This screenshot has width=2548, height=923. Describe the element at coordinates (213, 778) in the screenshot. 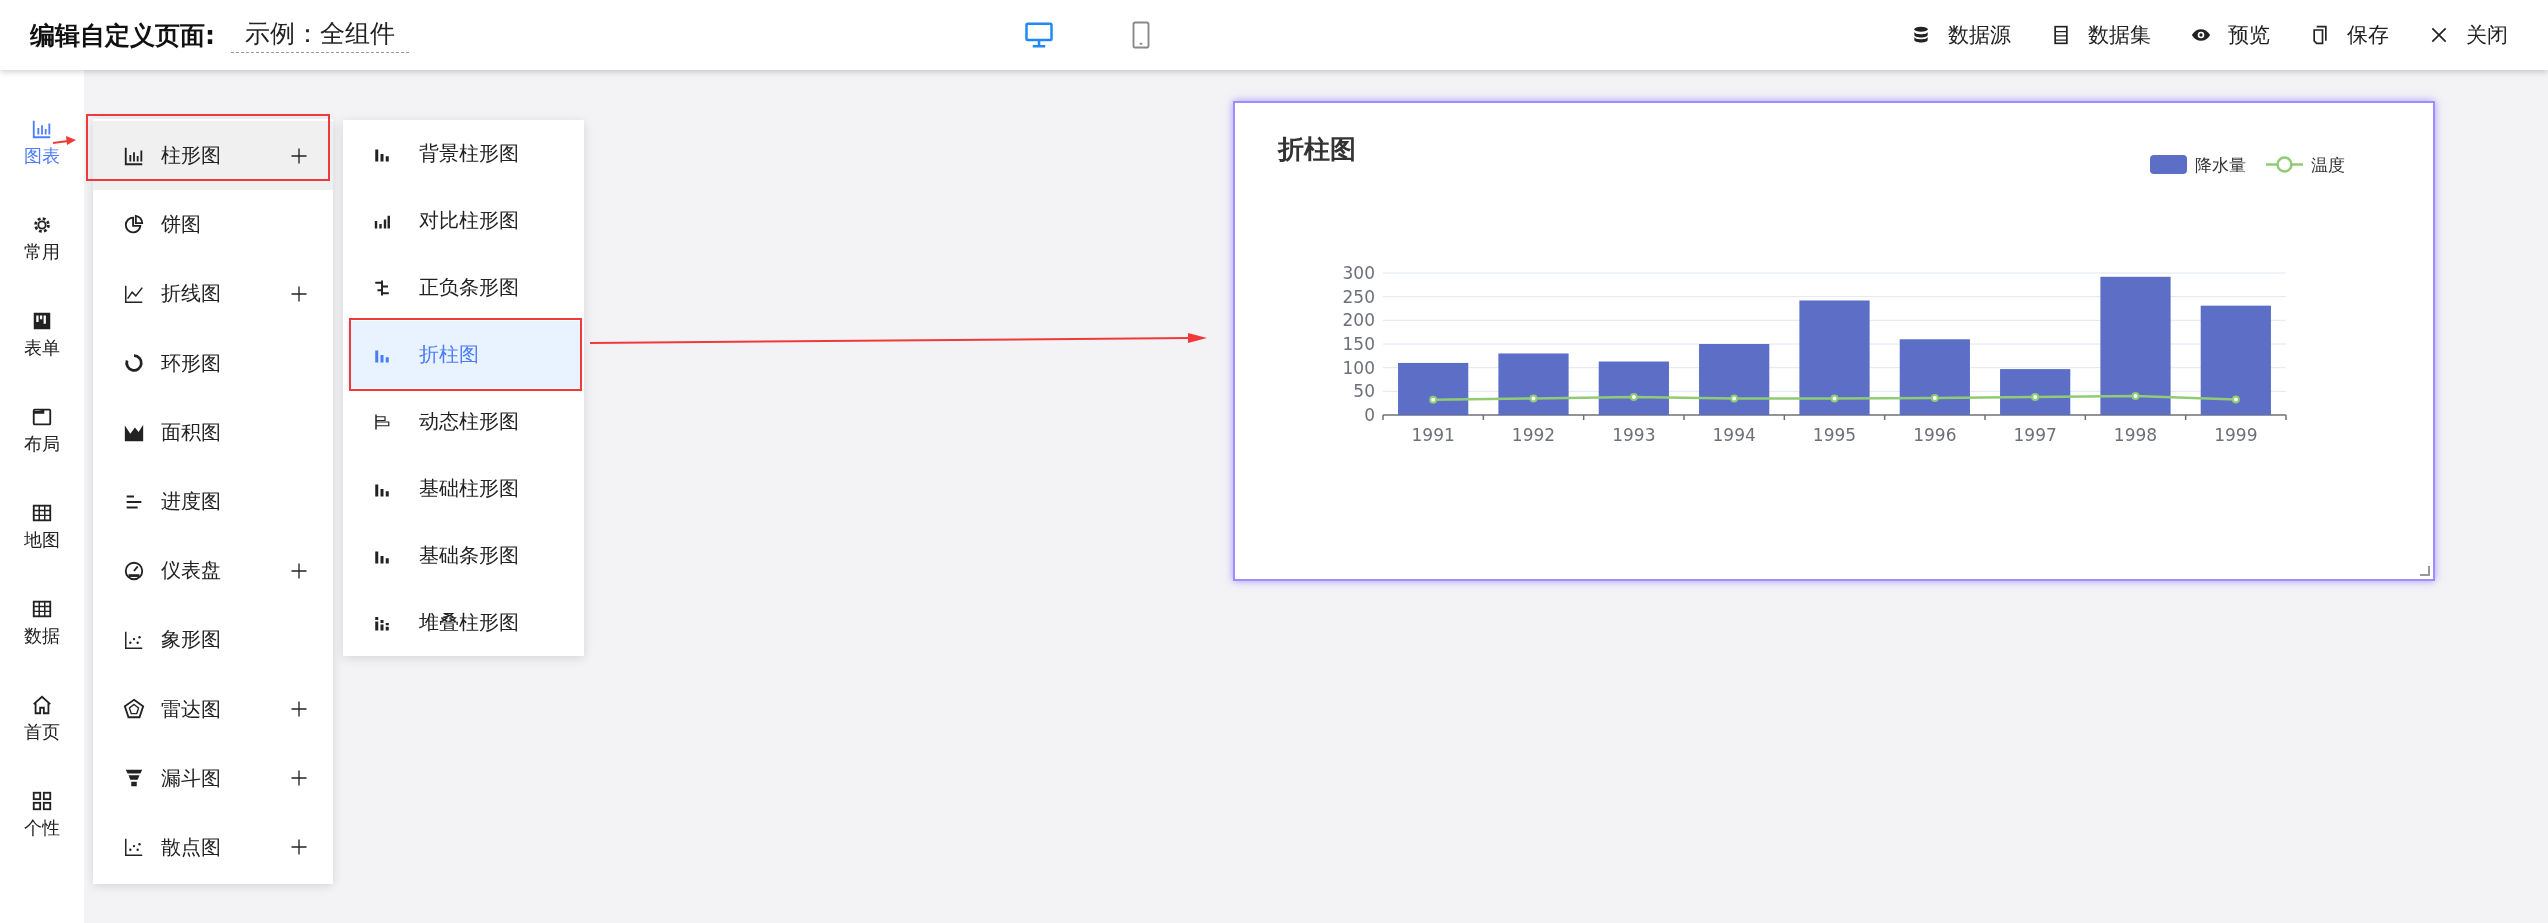

I see `chart-type-item: 漏斗图` at that location.